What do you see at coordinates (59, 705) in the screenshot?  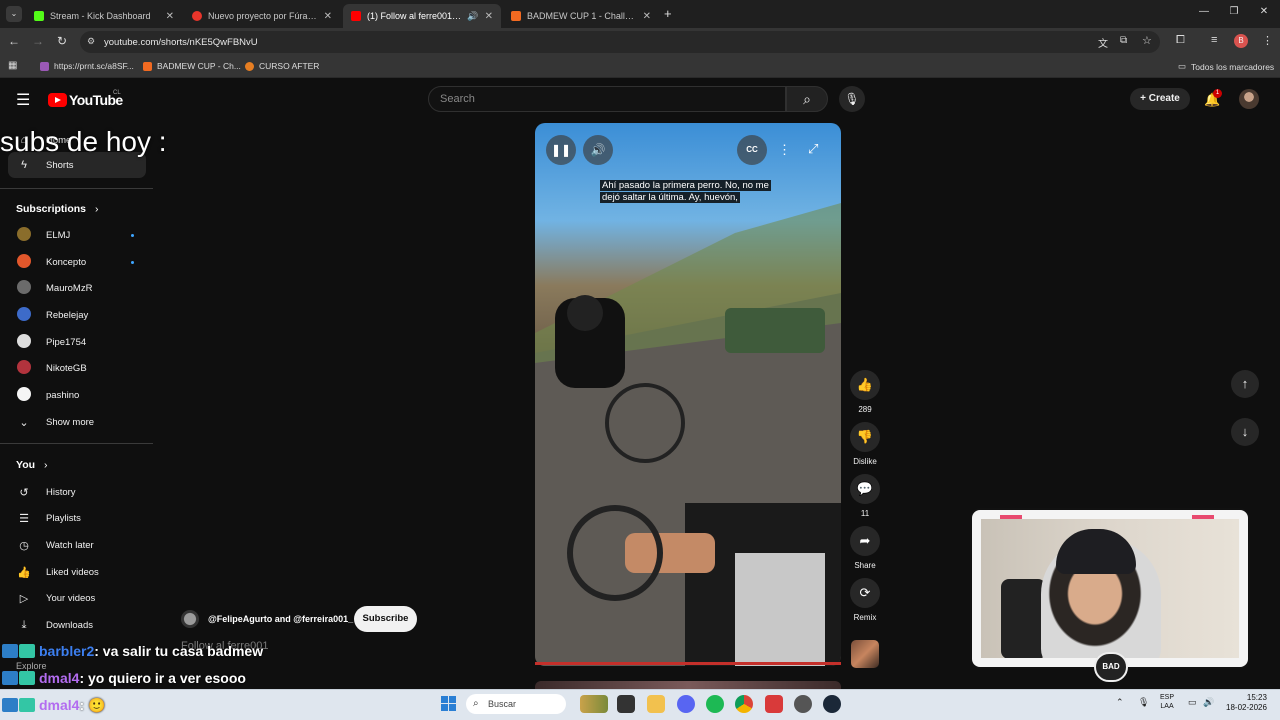 I see `chat-username: dmal4` at bounding box center [59, 705].